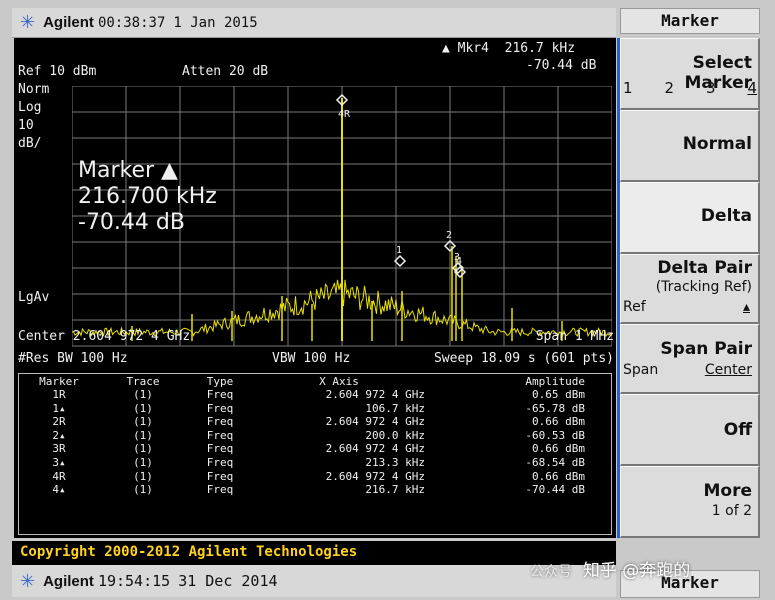 The image size is (775, 600). What do you see at coordinates (316, 337) in the screenshot?
I see `center-span-line: Center 2.604 972 4 GHz Span 1 MHz` at bounding box center [316, 337].